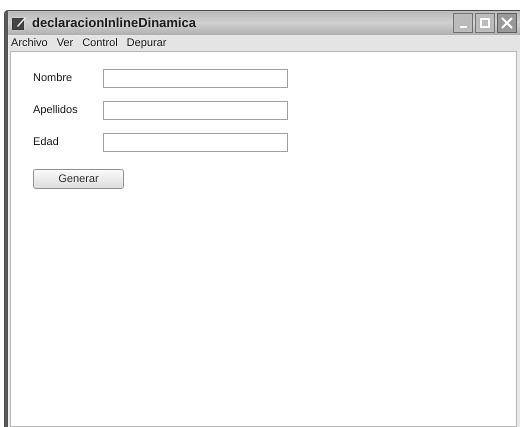  Describe the element at coordinates (114, 23) in the screenshot. I see `window-title: declaracionInlineDinamica` at that location.